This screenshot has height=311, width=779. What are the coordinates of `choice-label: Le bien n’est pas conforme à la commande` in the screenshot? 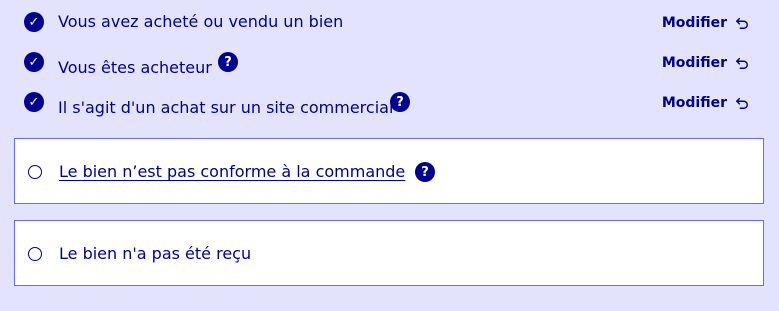 It's located at (232, 172).